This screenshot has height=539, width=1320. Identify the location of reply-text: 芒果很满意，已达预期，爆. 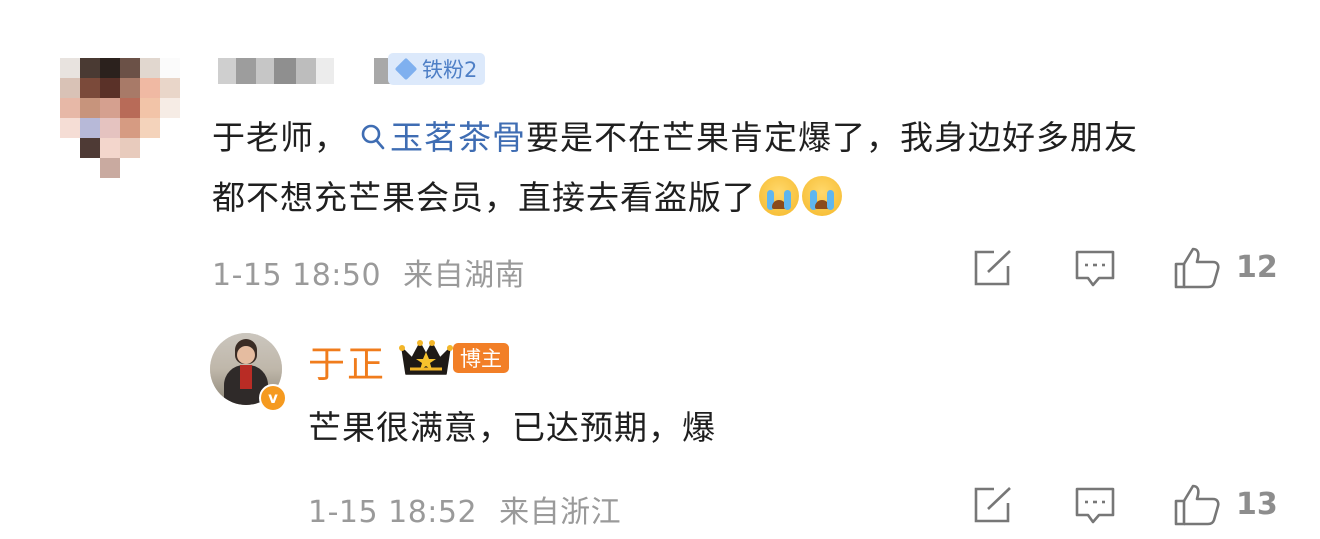
(512, 427).